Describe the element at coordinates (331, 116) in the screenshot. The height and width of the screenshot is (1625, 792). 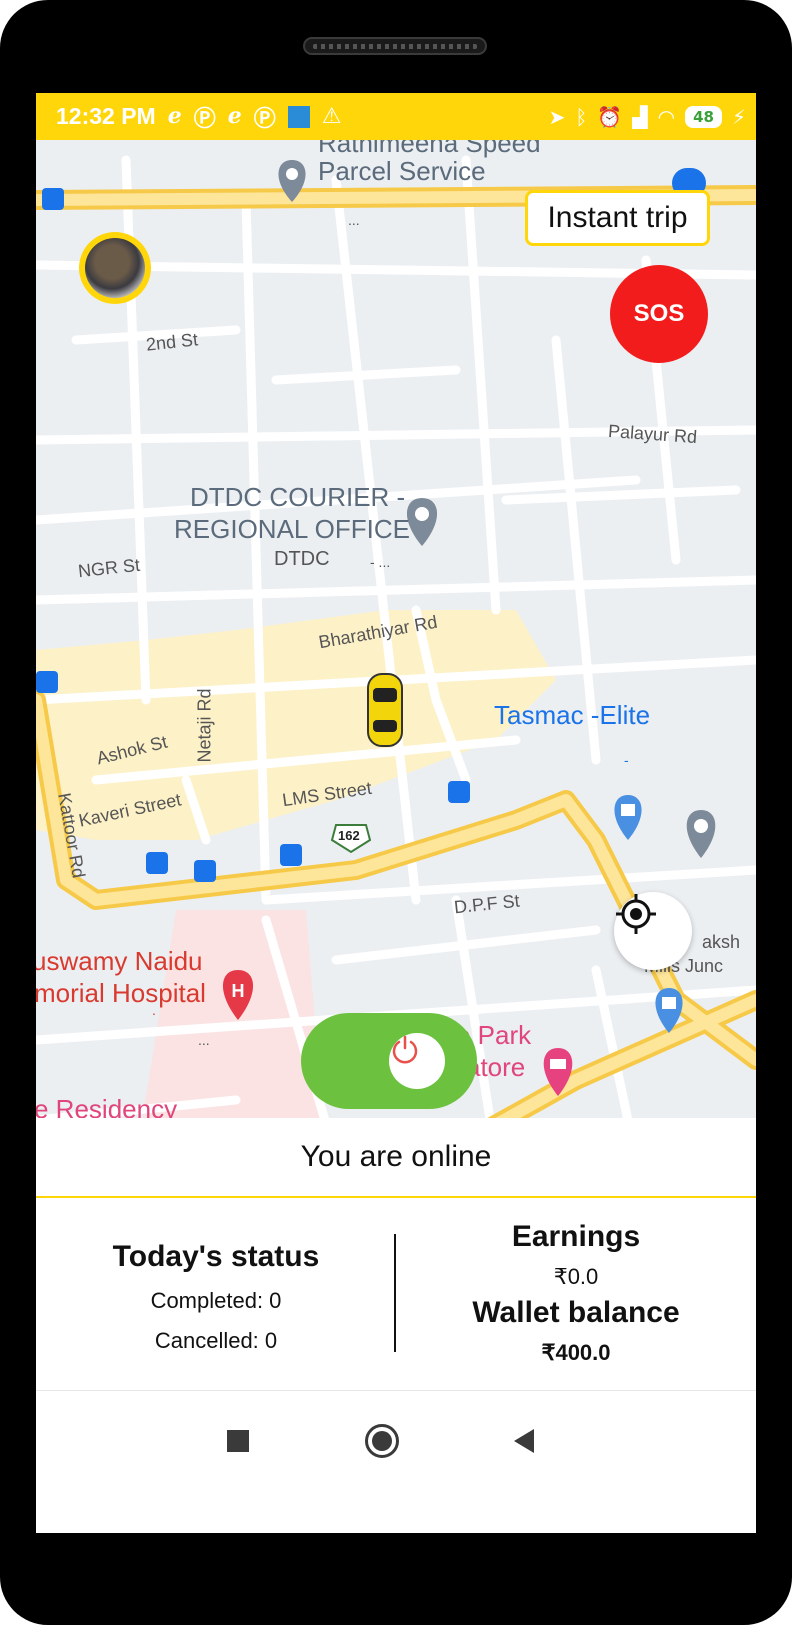
I see `warning-icon: ⚠` at that location.